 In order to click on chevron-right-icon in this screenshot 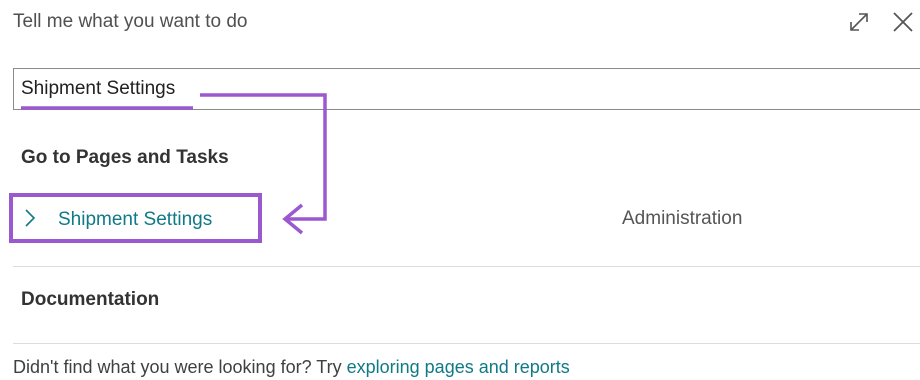, I will do `click(30, 218)`.